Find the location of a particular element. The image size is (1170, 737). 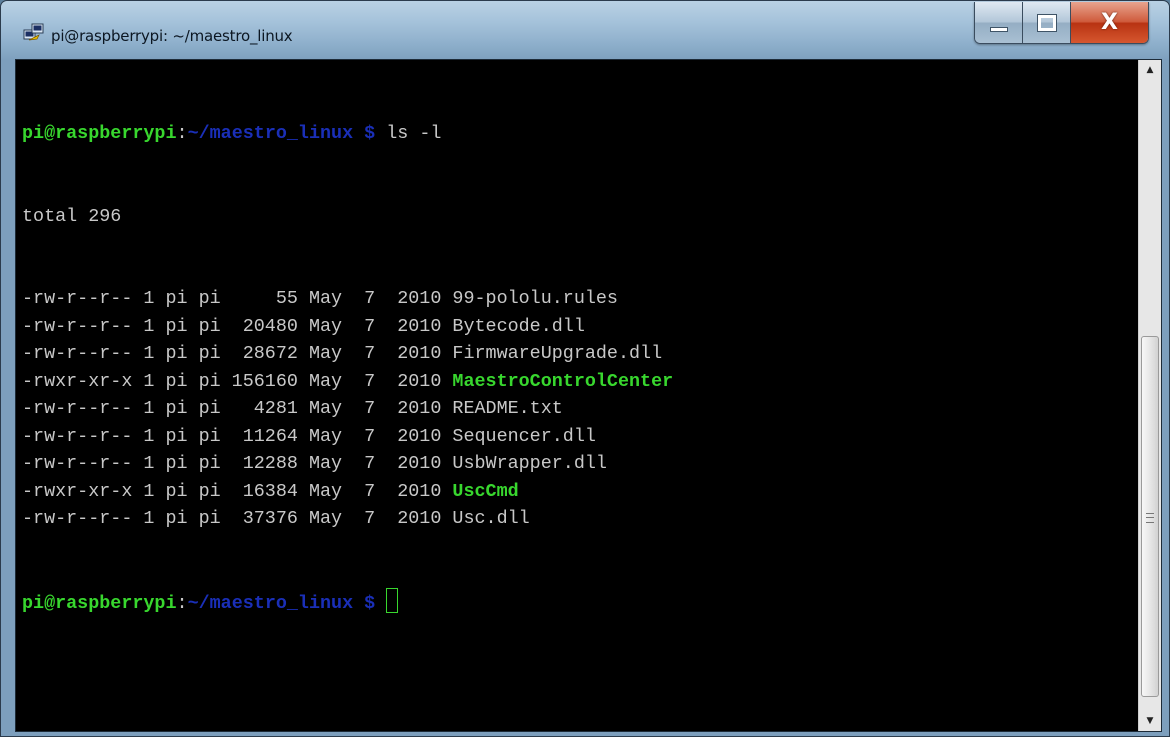

minimize-button is located at coordinates (999, 22).